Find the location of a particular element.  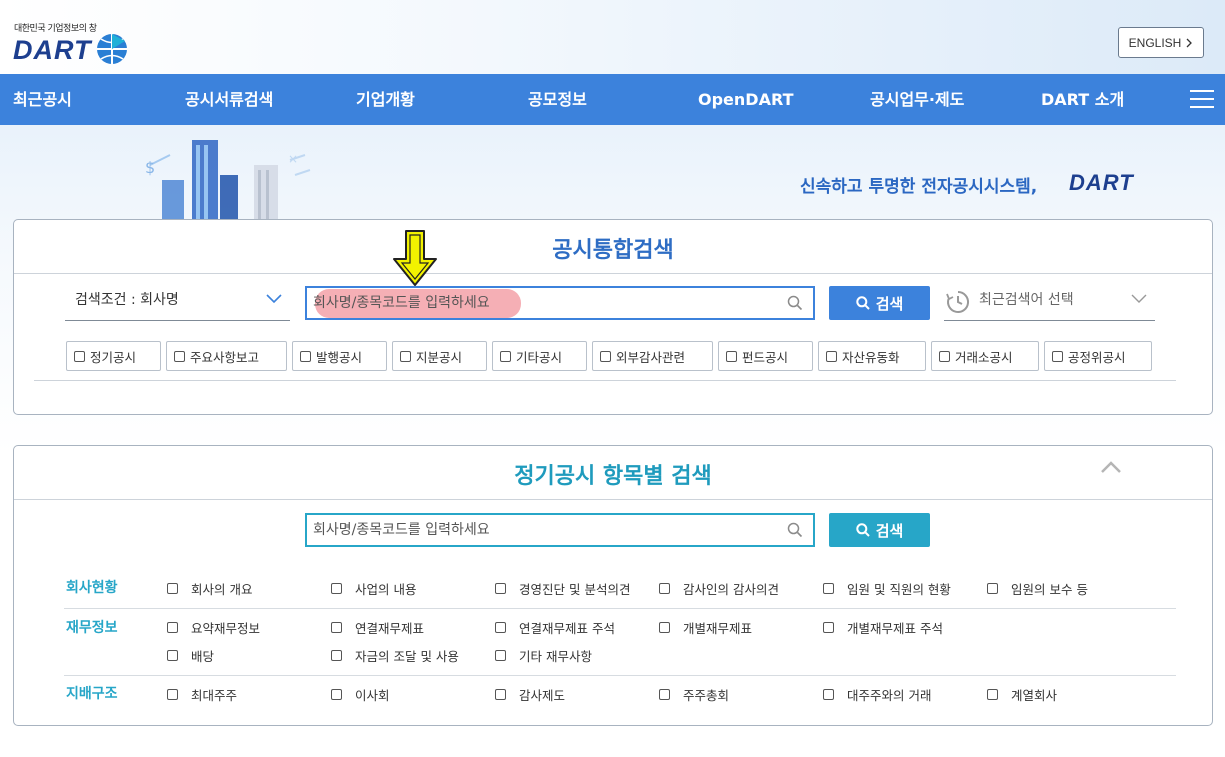

item-shareholders-meeting: 주주총회 is located at coordinates (694, 694).